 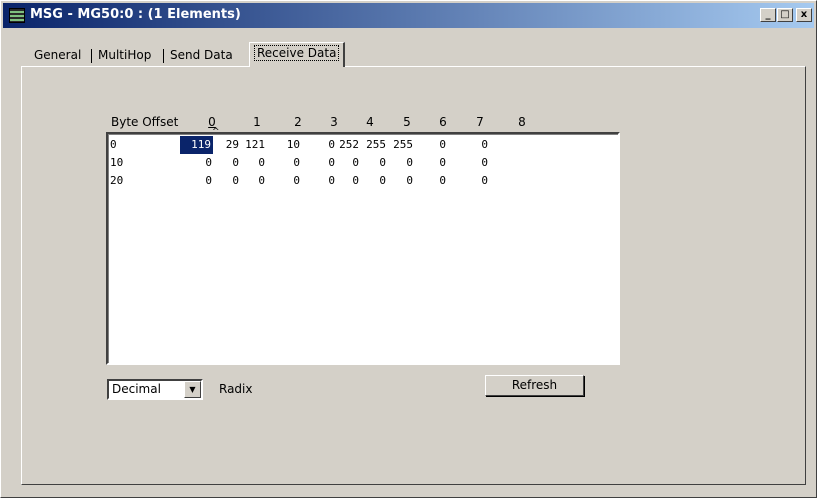 What do you see at coordinates (785, 15) in the screenshot?
I see `maximize-button: □` at bounding box center [785, 15].